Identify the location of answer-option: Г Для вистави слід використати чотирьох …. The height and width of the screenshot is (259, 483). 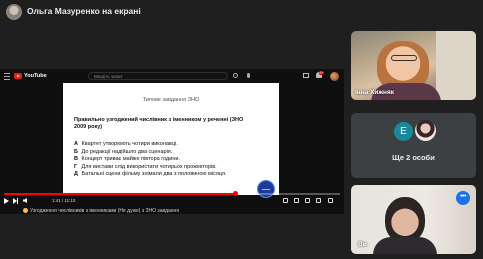
(174, 168).